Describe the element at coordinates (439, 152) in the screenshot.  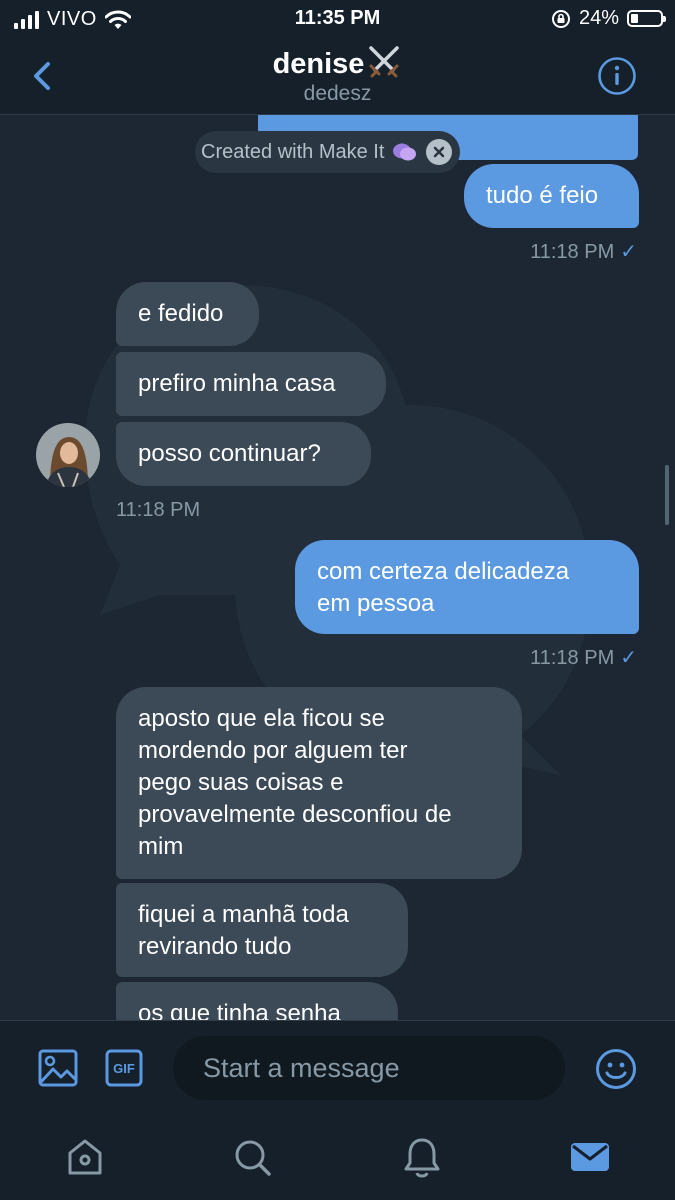
I see `watermark-close-icon` at that location.